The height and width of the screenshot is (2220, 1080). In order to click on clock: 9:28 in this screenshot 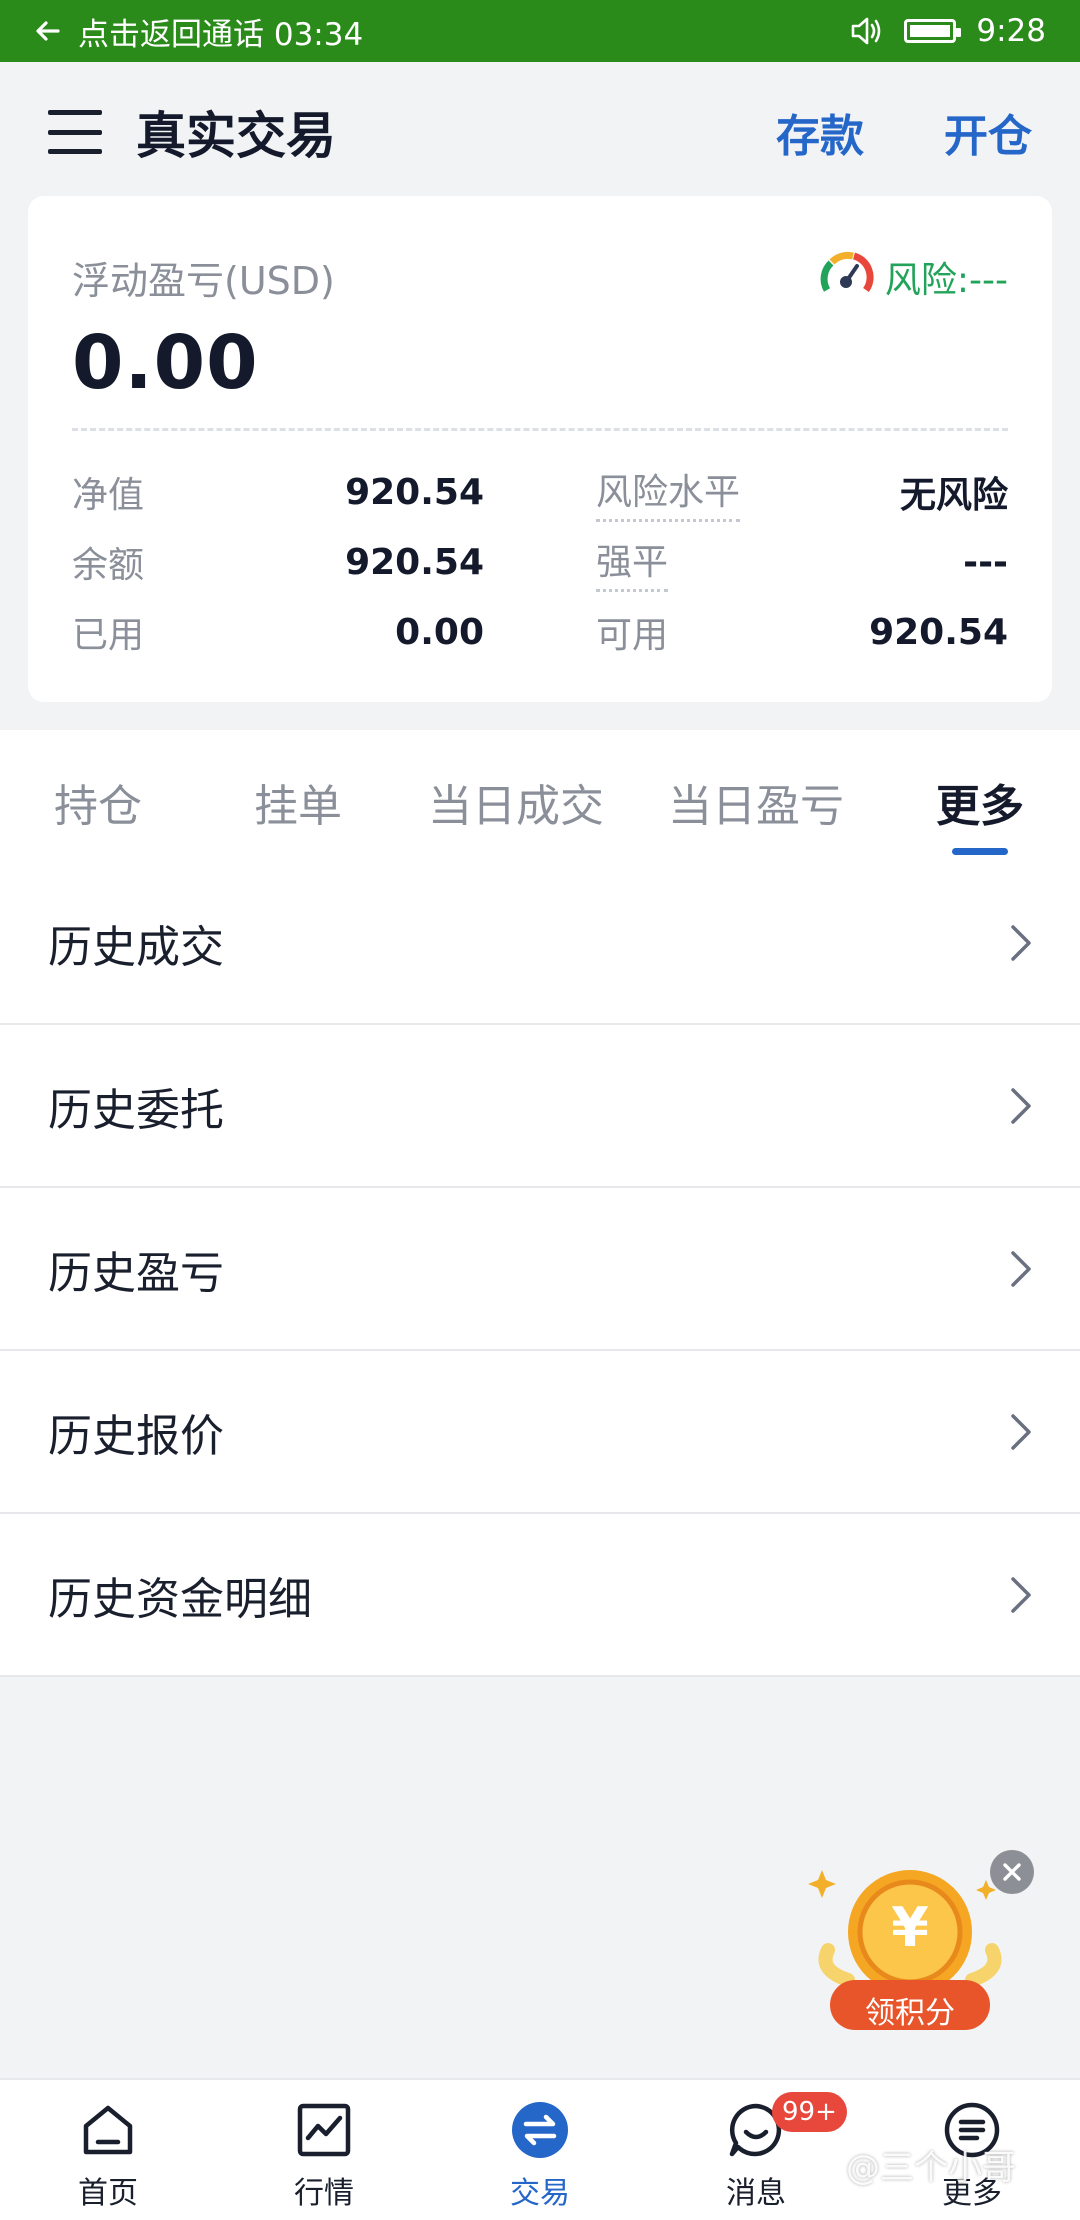, I will do `click(1011, 31)`.